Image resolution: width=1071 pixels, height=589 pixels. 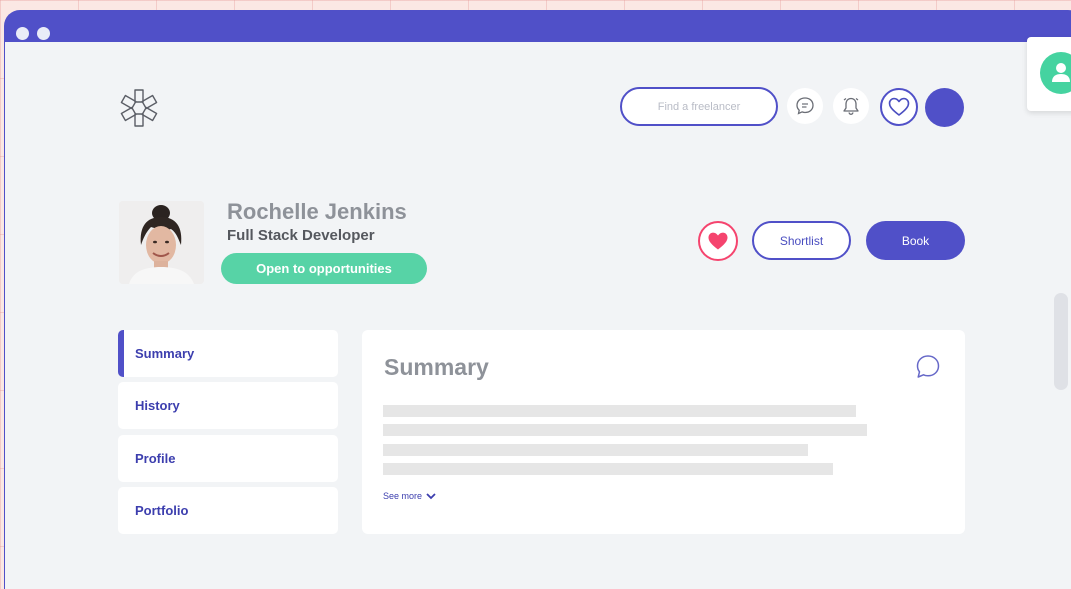 What do you see at coordinates (944, 107) in the screenshot?
I see `user-avatar` at bounding box center [944, 107].